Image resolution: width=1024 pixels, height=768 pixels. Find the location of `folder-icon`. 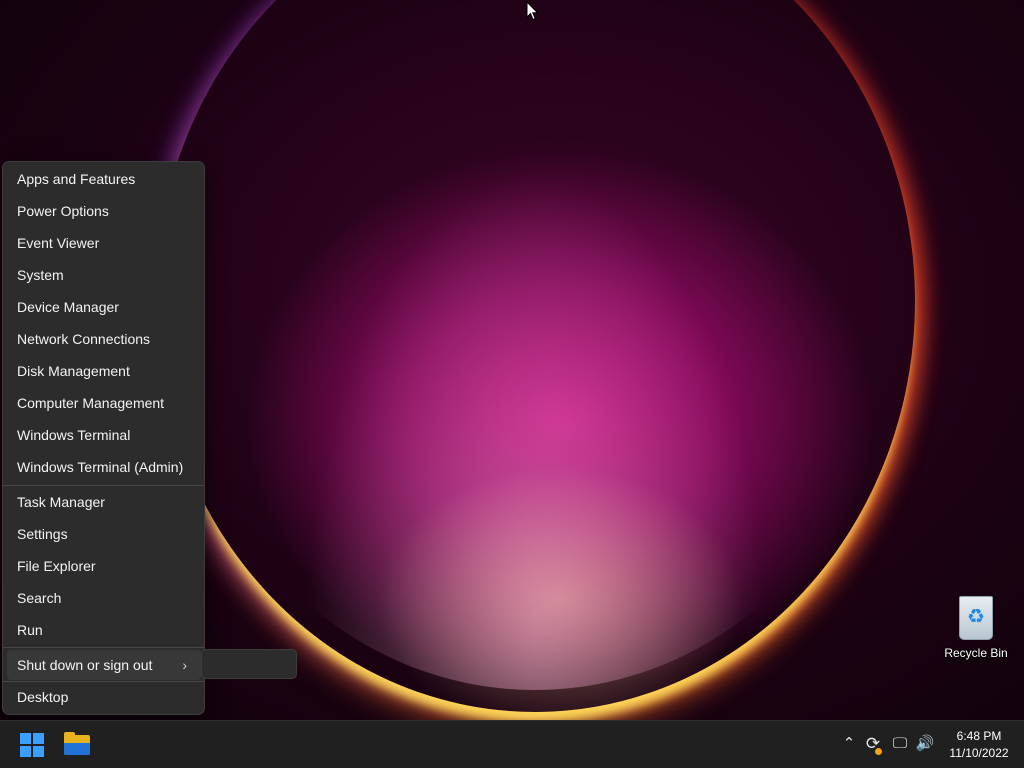

folder-icon is located at coordinates (77, 743).